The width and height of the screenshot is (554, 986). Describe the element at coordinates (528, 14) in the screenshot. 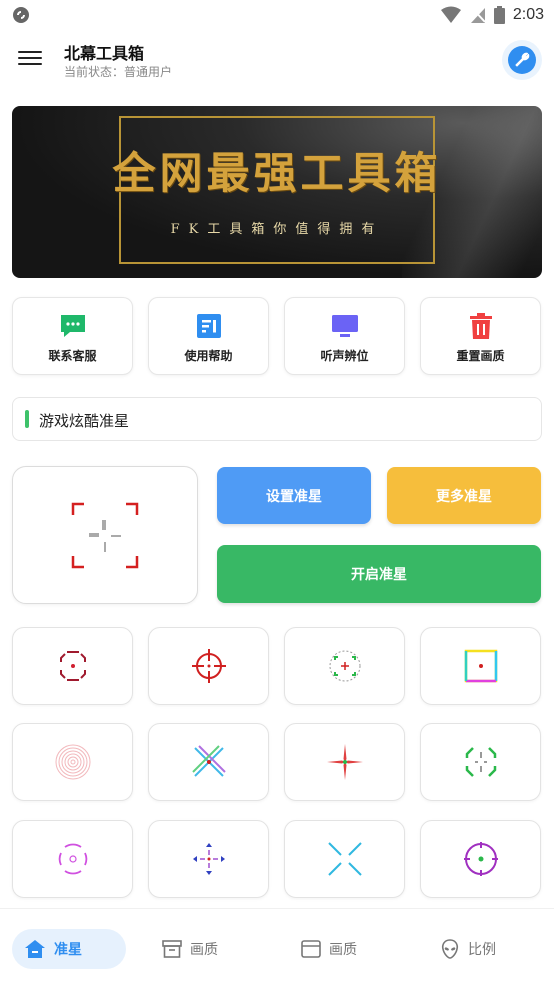

I see `clock: 2:03` at that location.